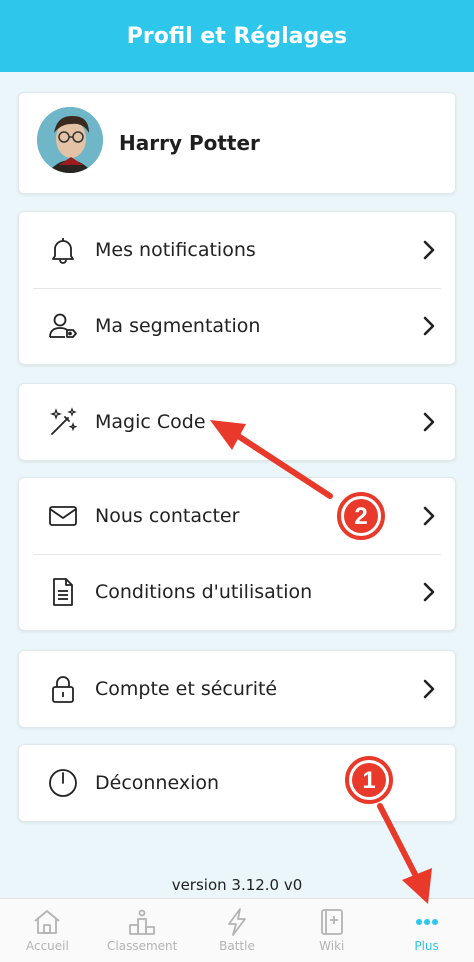 The height and width of the screenshot is (962, 474). I want to click on menu-item-account-security: Compte et sécurité, so click(237, 689).